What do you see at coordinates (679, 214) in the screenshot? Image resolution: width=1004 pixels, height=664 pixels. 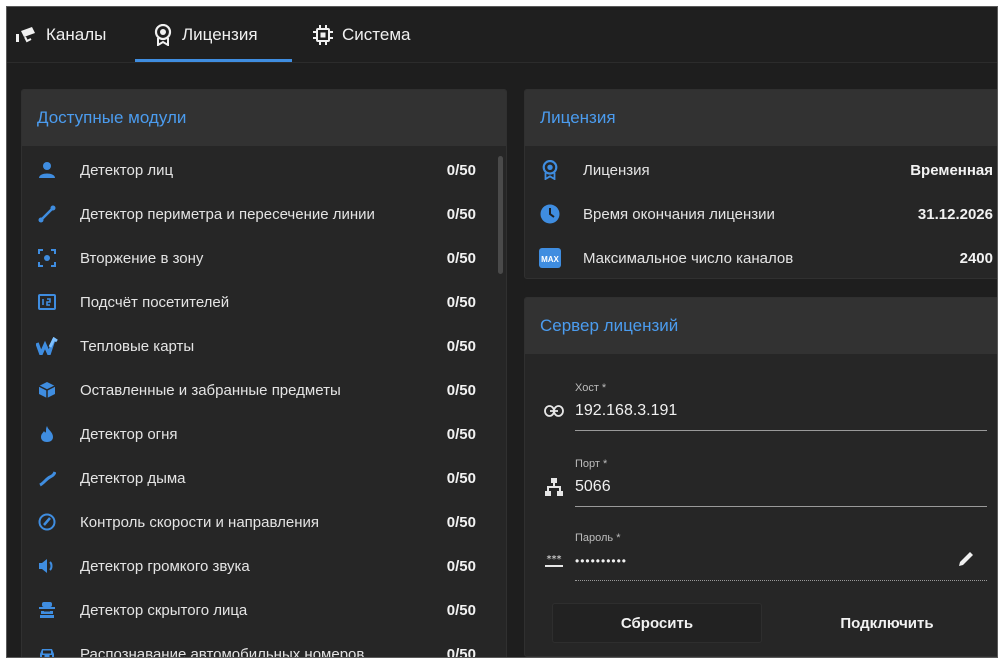 I see `license-expiry-label: Время окончания лицензии` at bounding box center [679, 214].